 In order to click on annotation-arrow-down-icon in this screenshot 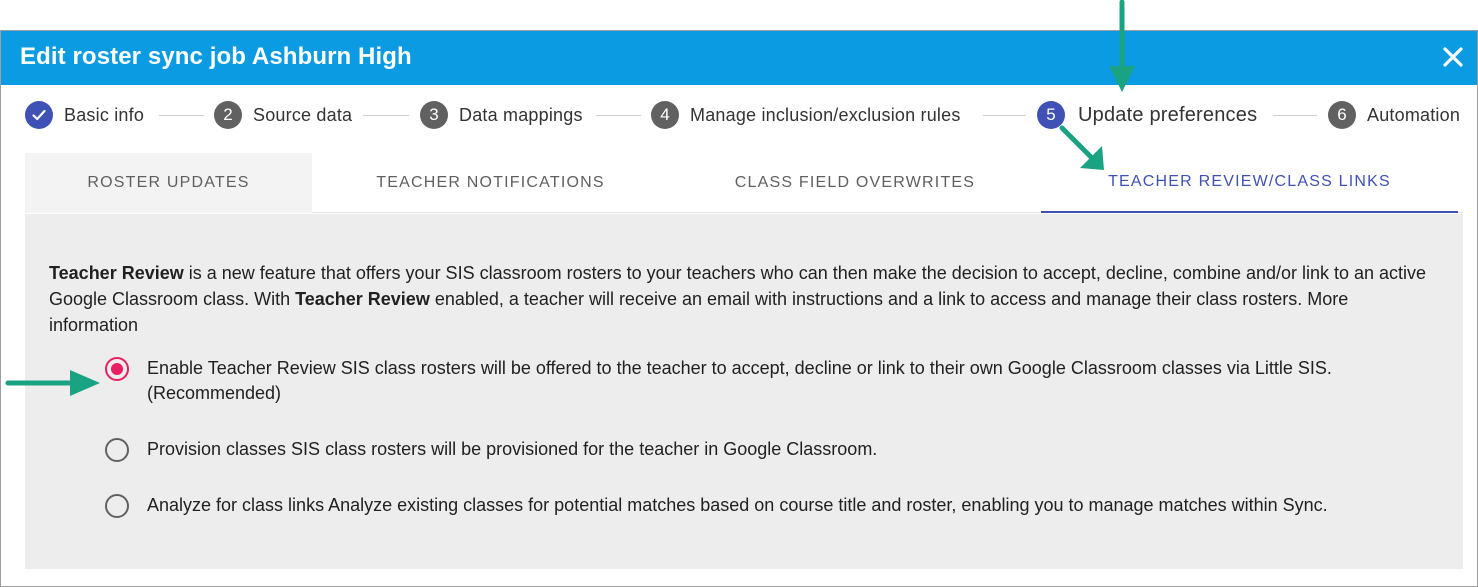, I will do `click(1122, 46)`.